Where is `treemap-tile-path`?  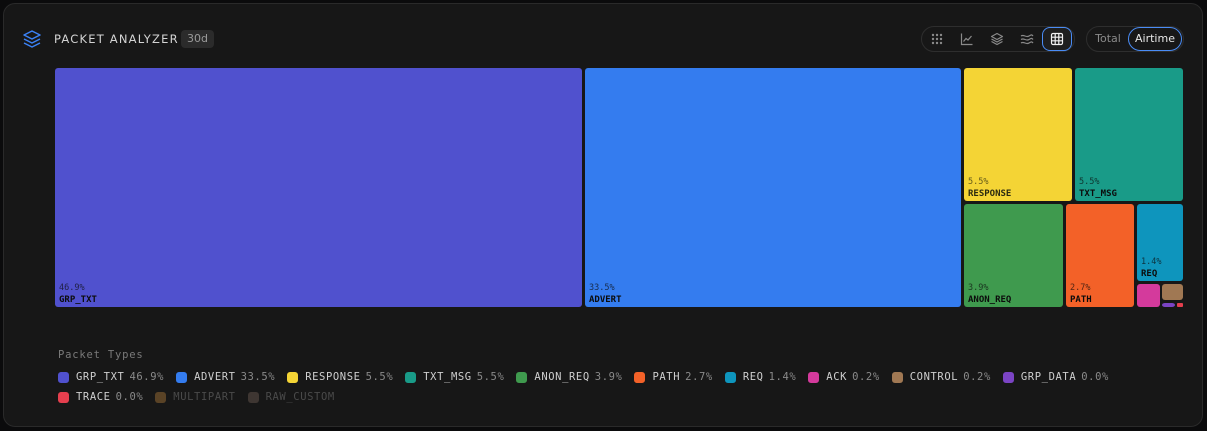 treemap-tile-path is located at coordinates (1100, 255).